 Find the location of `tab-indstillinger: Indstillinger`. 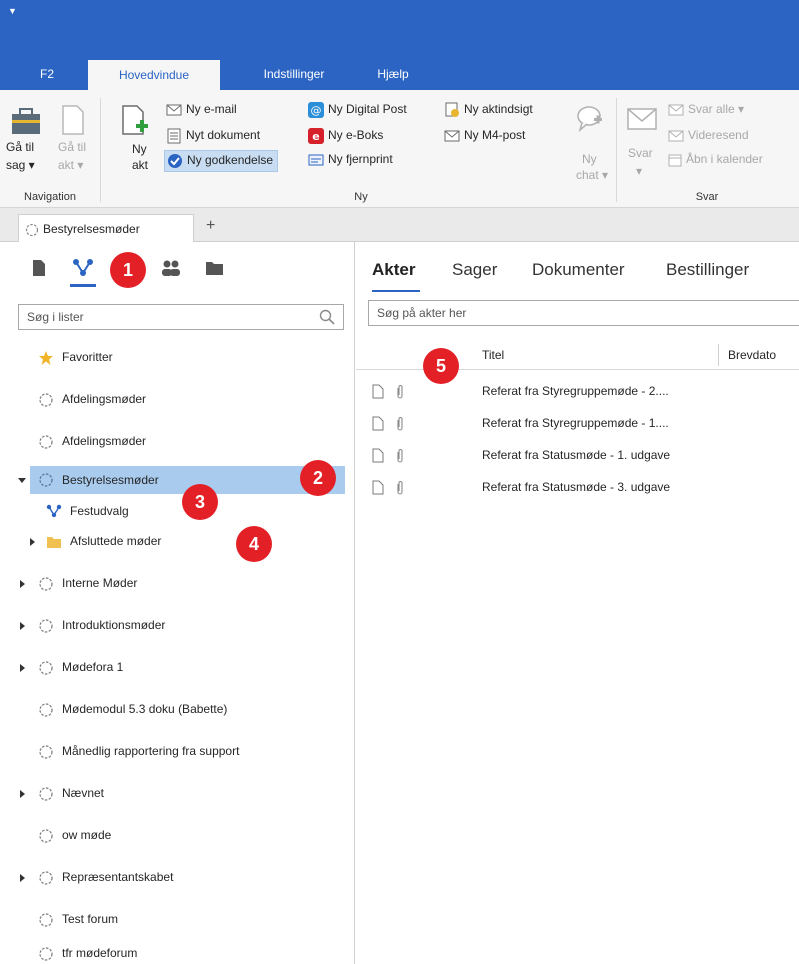

tab-indstillinger: Indstillinger is located at coordinates (294, 74).